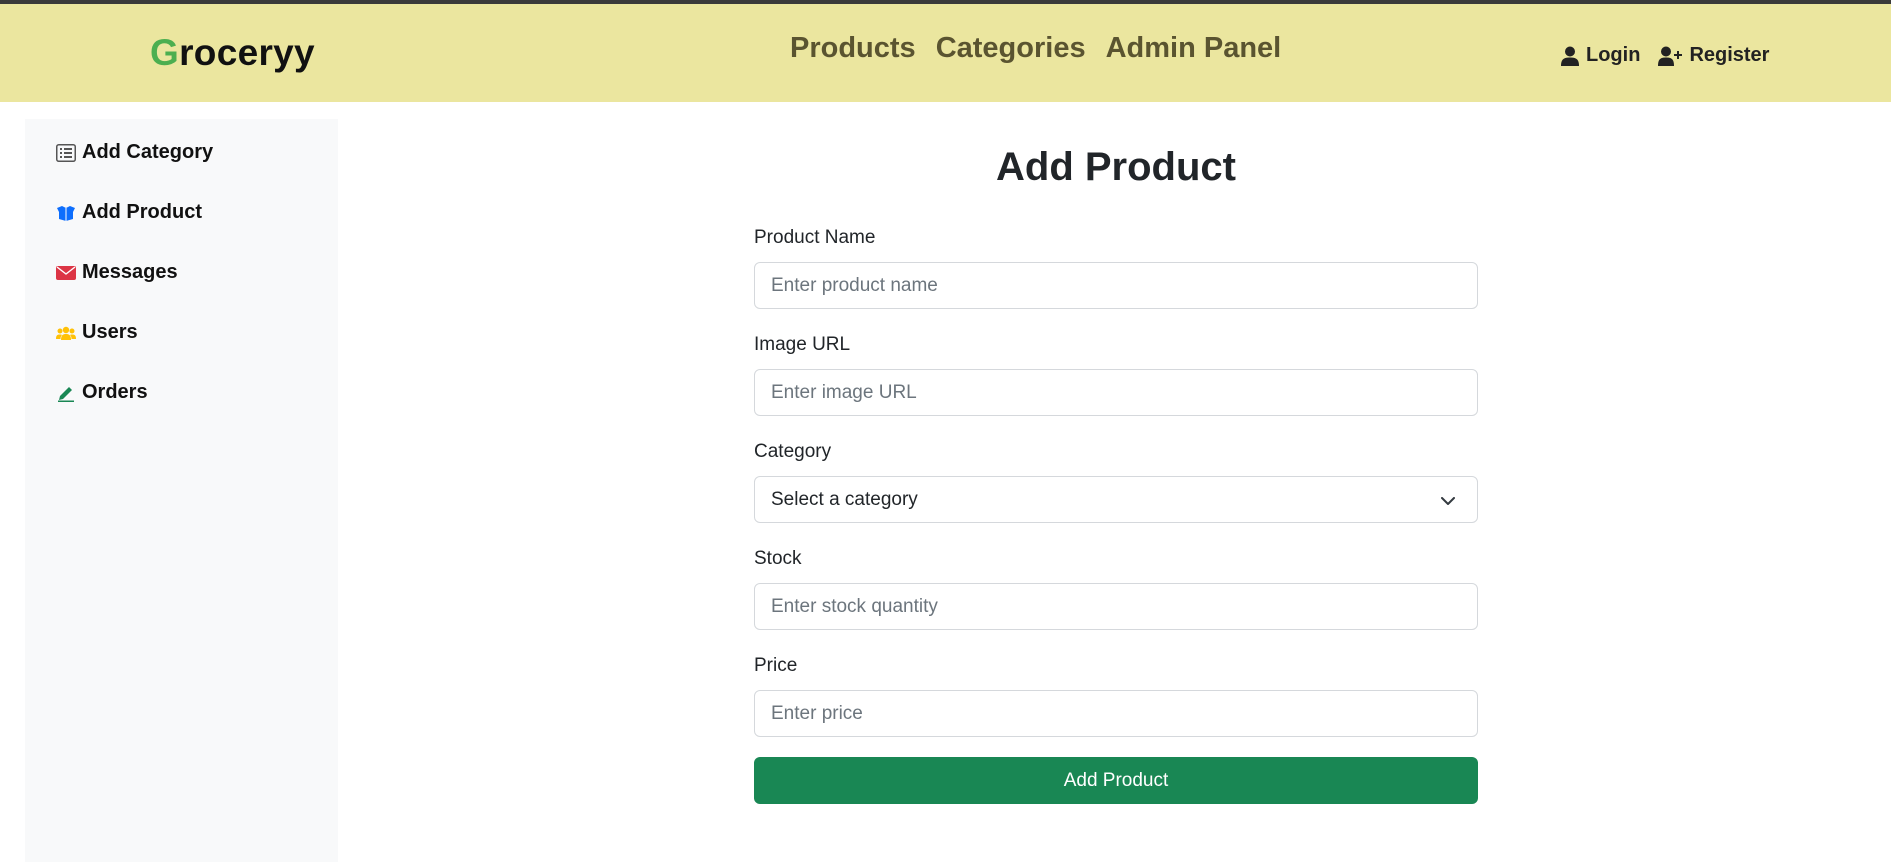  Describe the element at coordinates (1116, 713) in the screenshot. I see `price-input` at that location.